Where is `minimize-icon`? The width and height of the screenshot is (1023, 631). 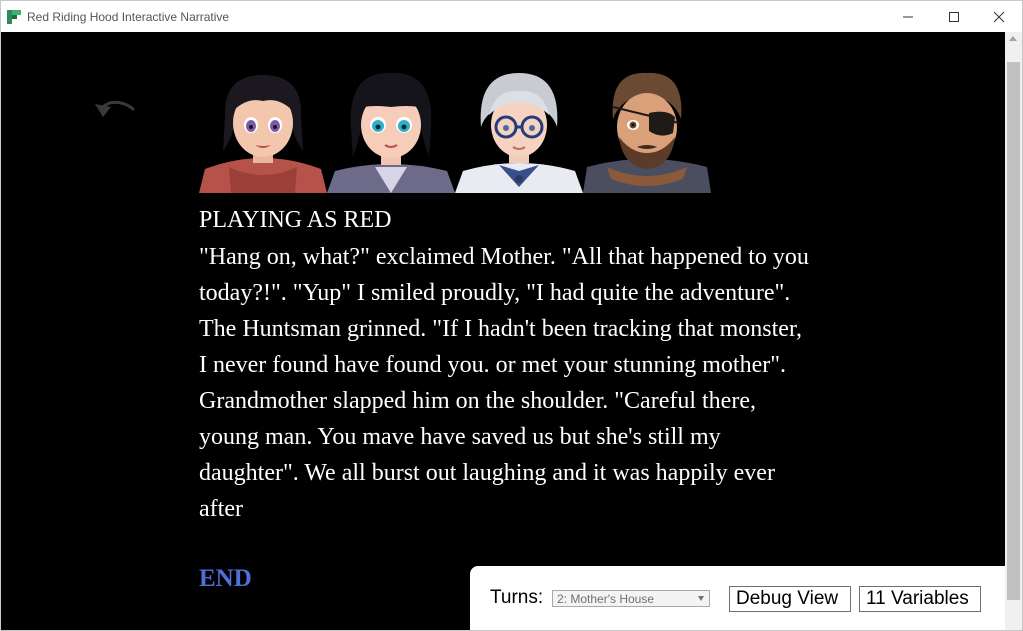 minimize-icon is located at coordinates (908, 16).